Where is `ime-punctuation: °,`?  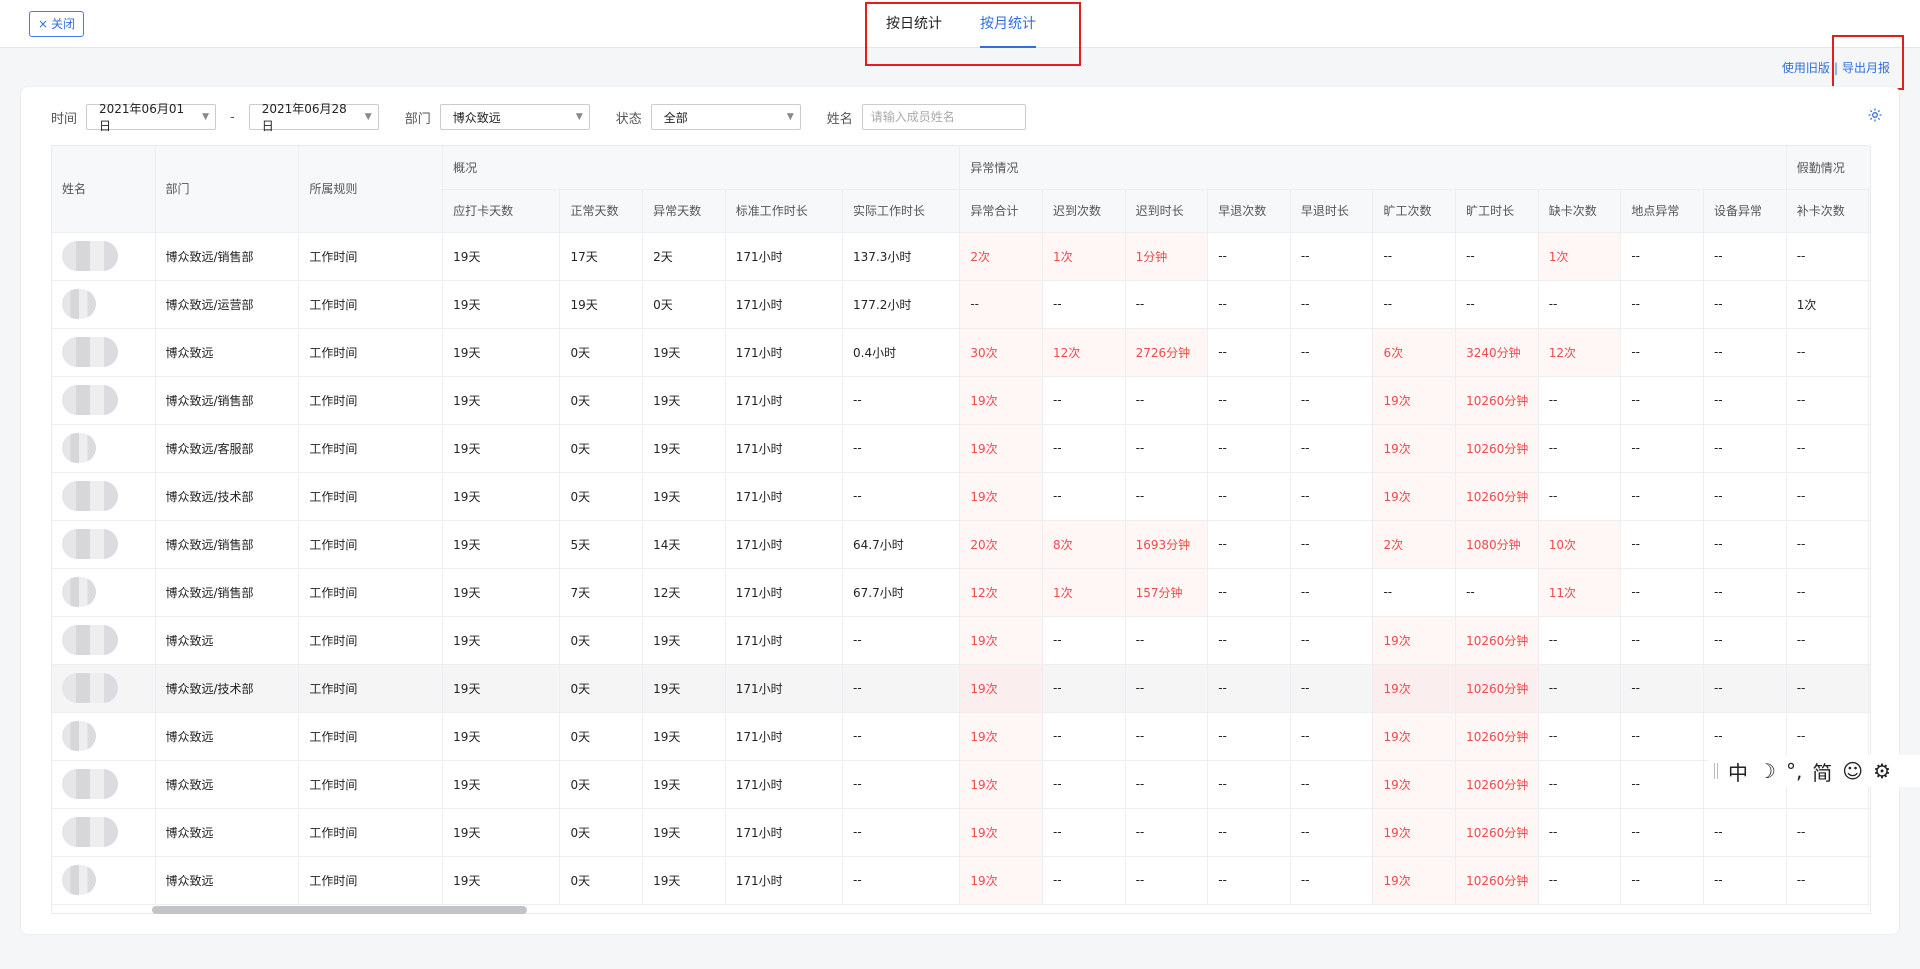 ime-punctuation: °, is located at coordinates (1794, 771).